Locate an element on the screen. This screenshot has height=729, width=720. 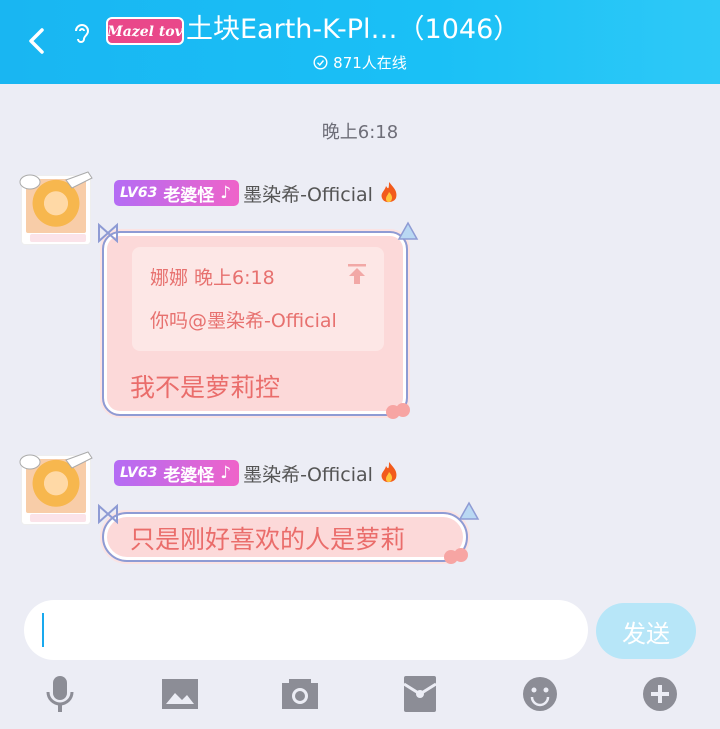
quote-sender: 娜娜 晚上6:18 is located at coordinates (212, 278).